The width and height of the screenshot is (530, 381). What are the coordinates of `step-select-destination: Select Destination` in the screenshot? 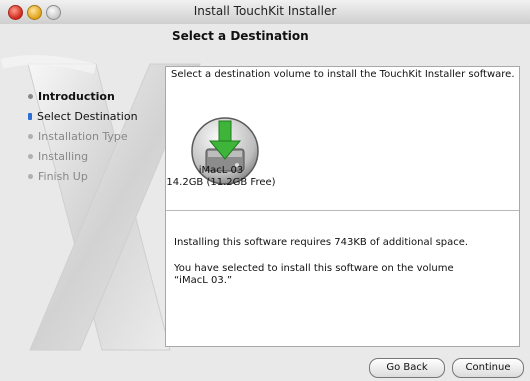 It's located at (95, 116).